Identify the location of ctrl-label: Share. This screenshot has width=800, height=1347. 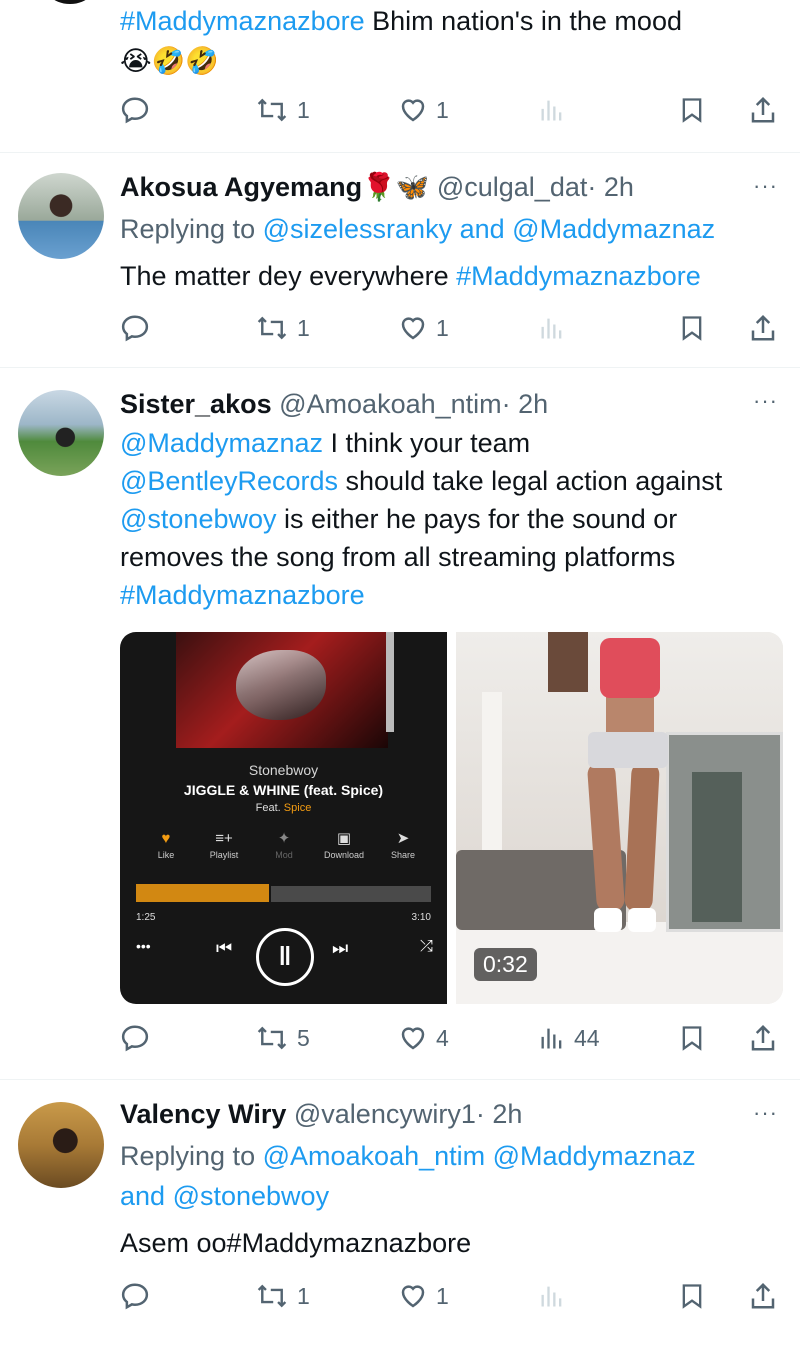
(403, 855).